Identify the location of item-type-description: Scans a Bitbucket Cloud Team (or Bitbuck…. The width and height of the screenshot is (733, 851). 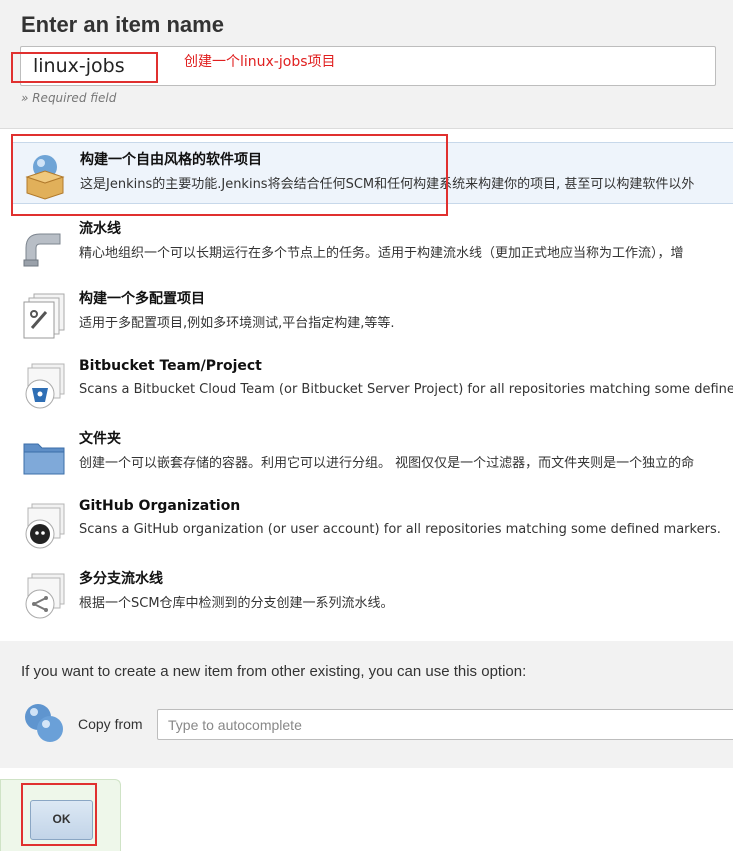
(406, 389).